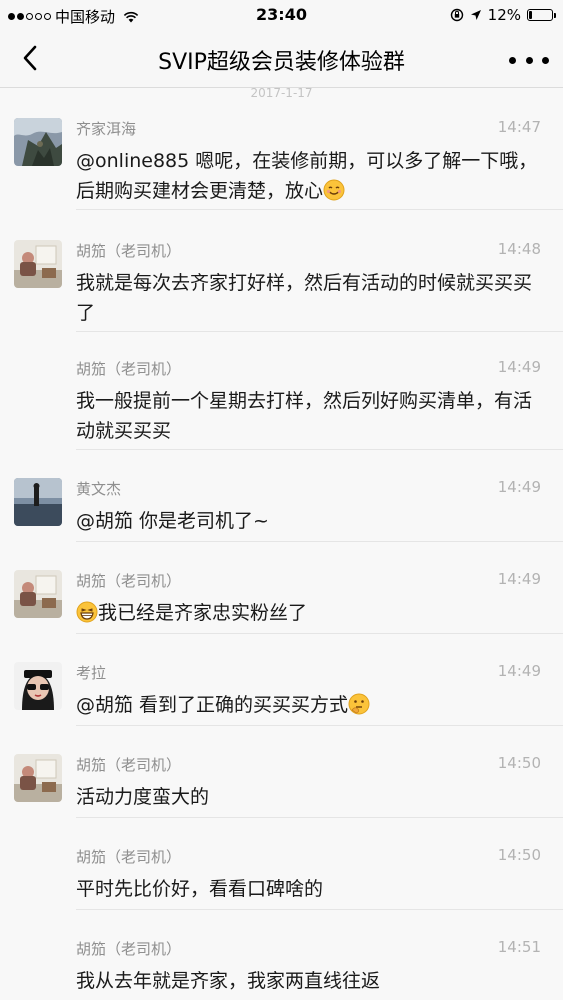  I want to click on message-item: 胡笳（老司机） 14:50 平时先比价好，看看口碑啥的, so click(281, 878).